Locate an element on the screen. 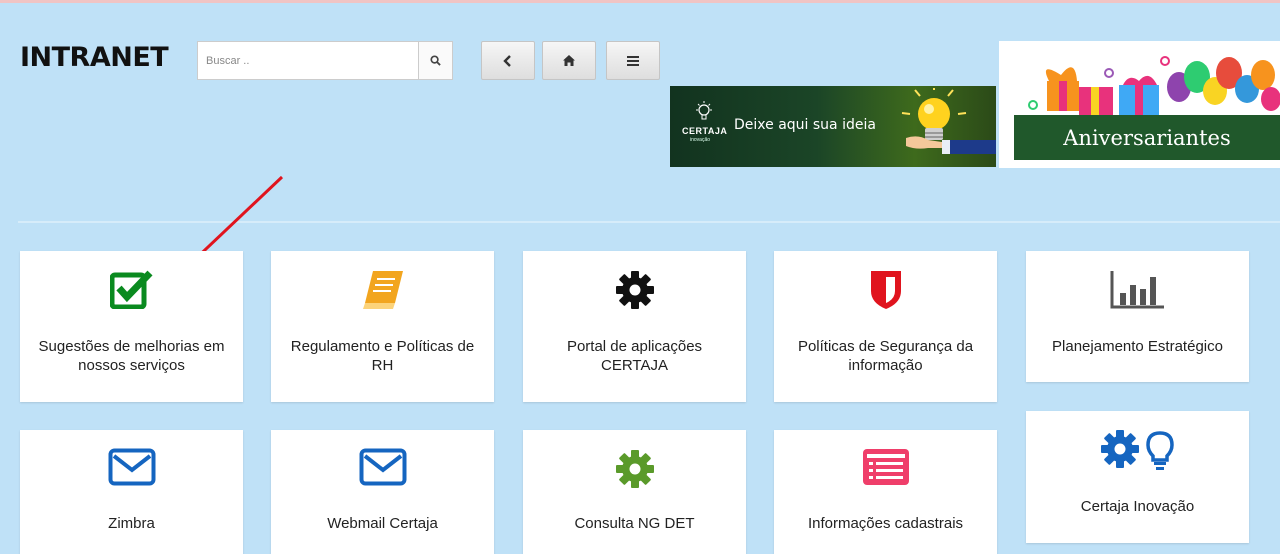 The width and height of the screenshot is (1280, 554). balloons-gifts-icon is located at coordinates (1154, 85).